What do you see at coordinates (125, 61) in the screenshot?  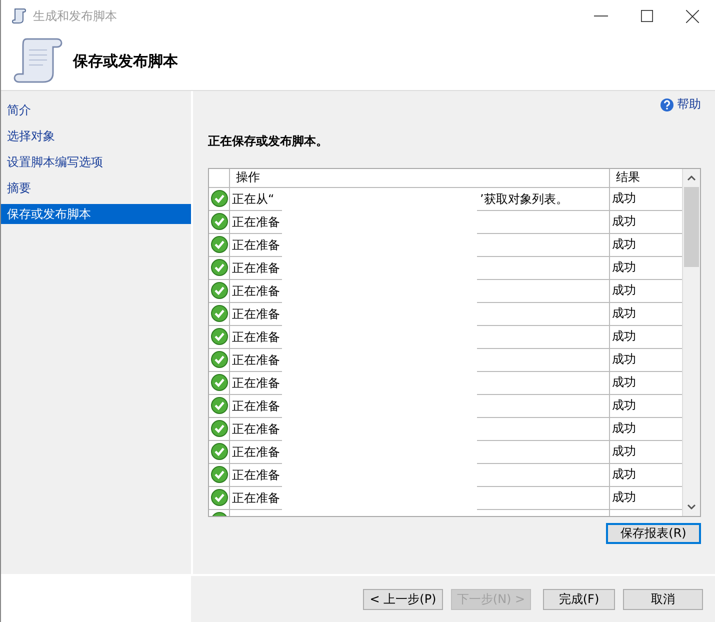 I see `page-title: 保存或发布脚本` at bounding box center [125, 61].